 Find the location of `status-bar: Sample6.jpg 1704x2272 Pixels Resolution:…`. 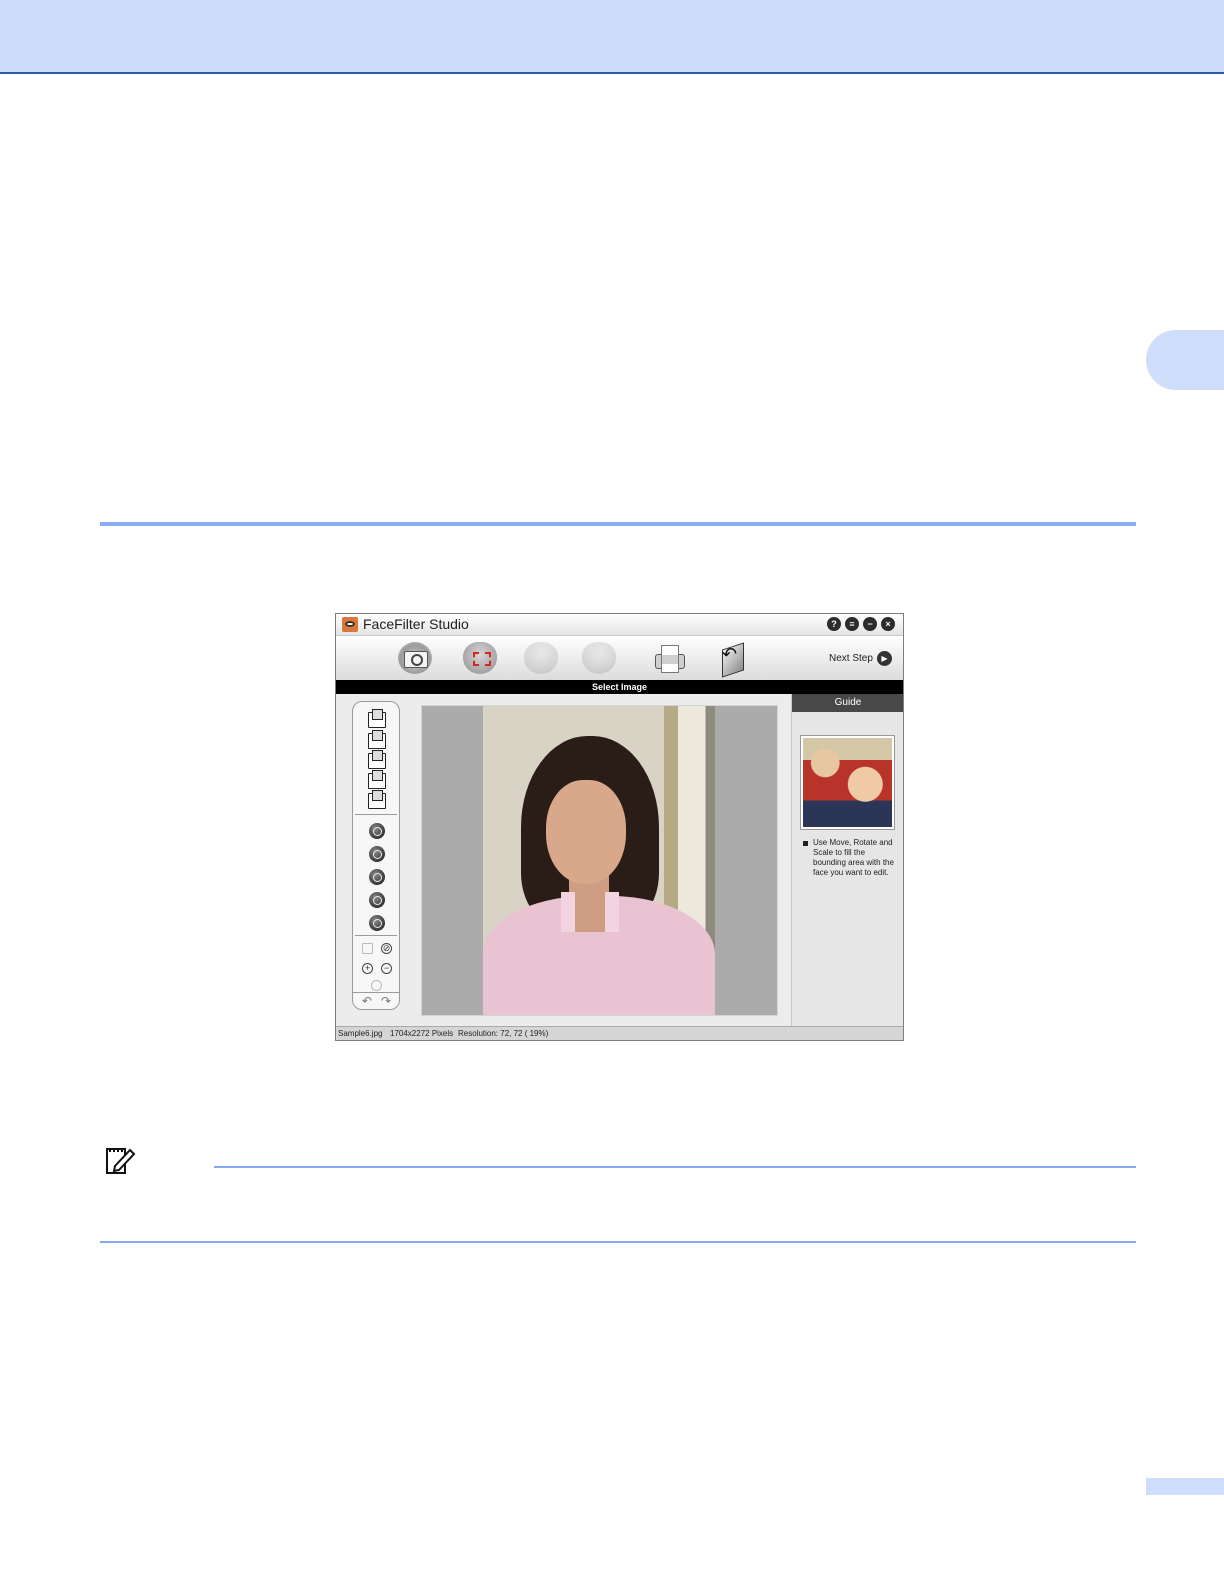

status-bar: Sample6.jpg 1704x2272 Pixels Resolution:… is located at coordinates (619, 1033).